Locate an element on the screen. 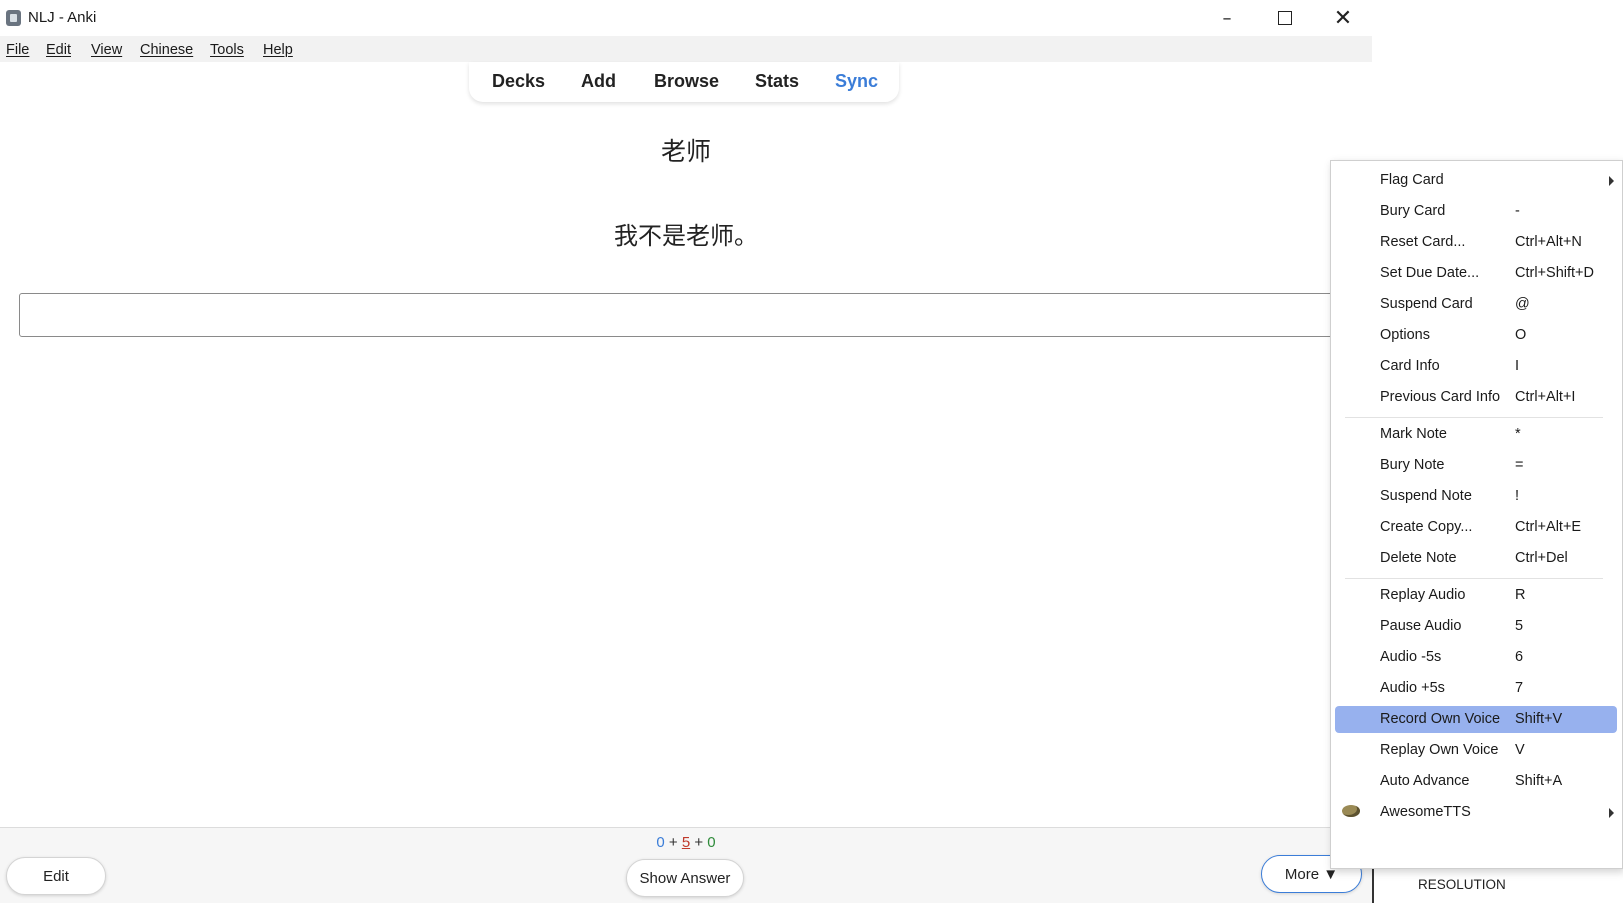  background-resolution-panel: RESOLUTION is located at coordinates (1497, 886).